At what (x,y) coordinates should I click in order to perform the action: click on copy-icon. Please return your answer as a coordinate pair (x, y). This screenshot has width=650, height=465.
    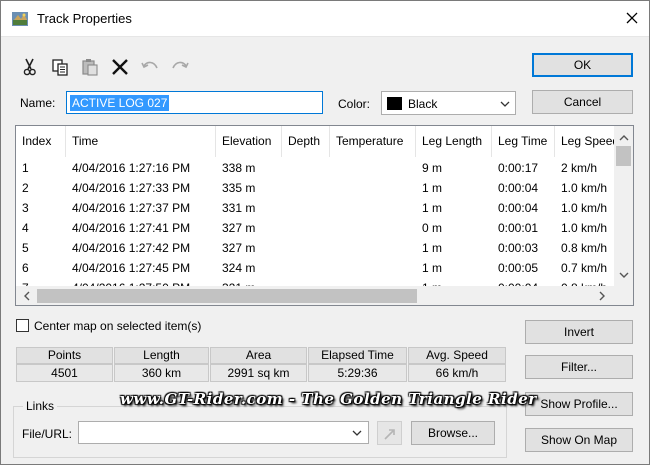
    Looking at the image, I should click on (60, 67).